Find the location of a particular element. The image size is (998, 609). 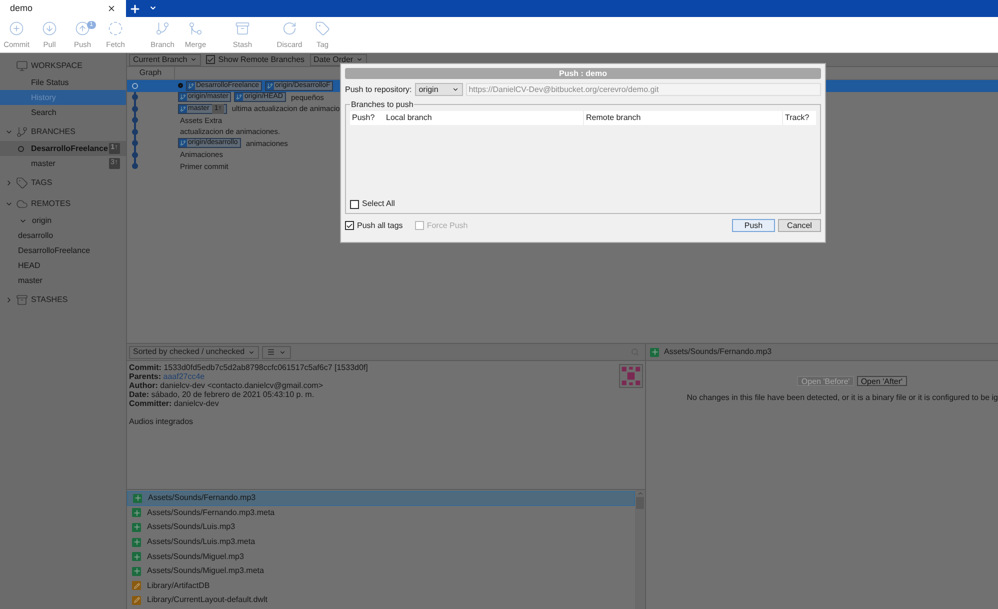

commit-detail-line: Committer: danielcv-dev is located at coordinates (174, 403).